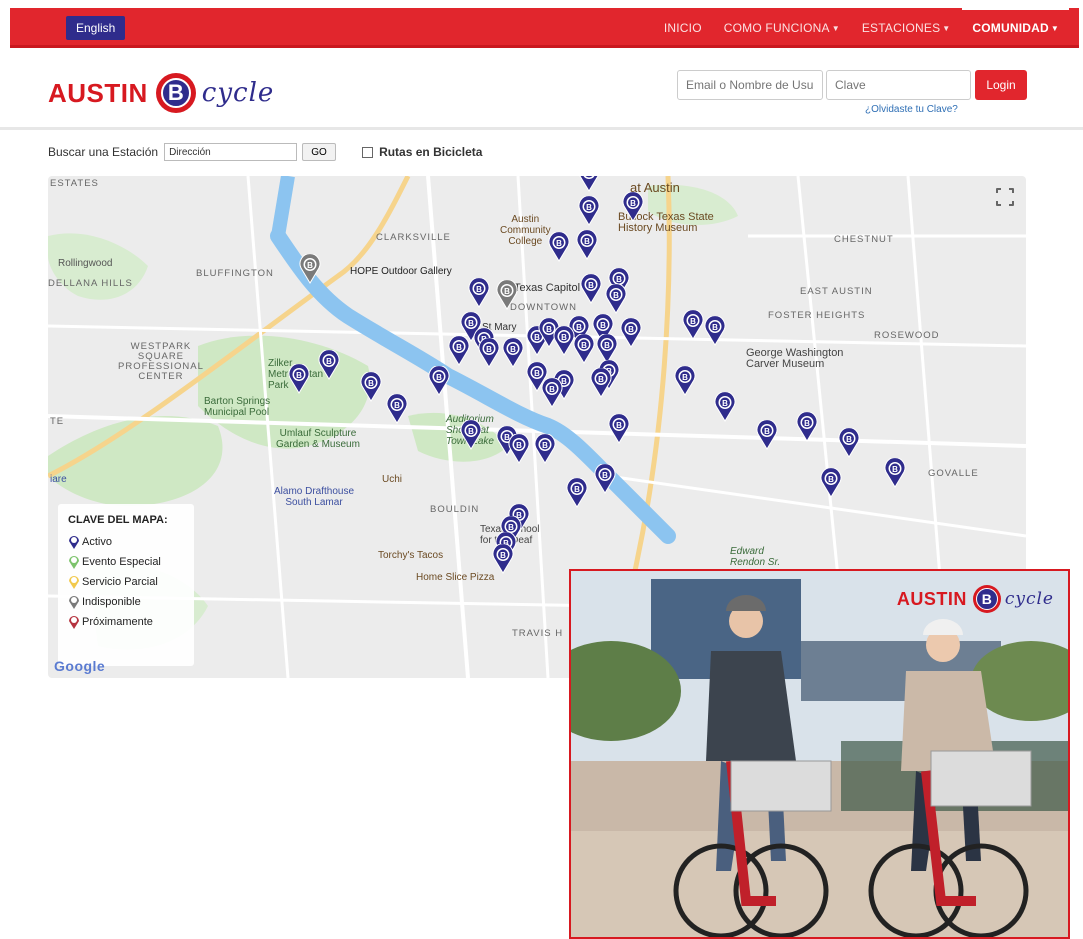 Image resolution: width=1083 pixels, height=939 pixels. What do you see at coordinates (431, 152) in the screenshot?
I see `routes-label: Rutas en Bicicleta` at bounding box center [431, 152].